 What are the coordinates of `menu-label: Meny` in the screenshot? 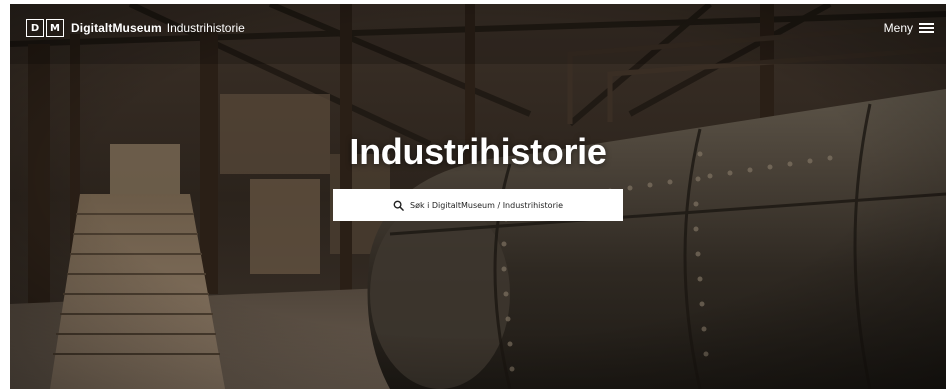 It's located at (898, 28).